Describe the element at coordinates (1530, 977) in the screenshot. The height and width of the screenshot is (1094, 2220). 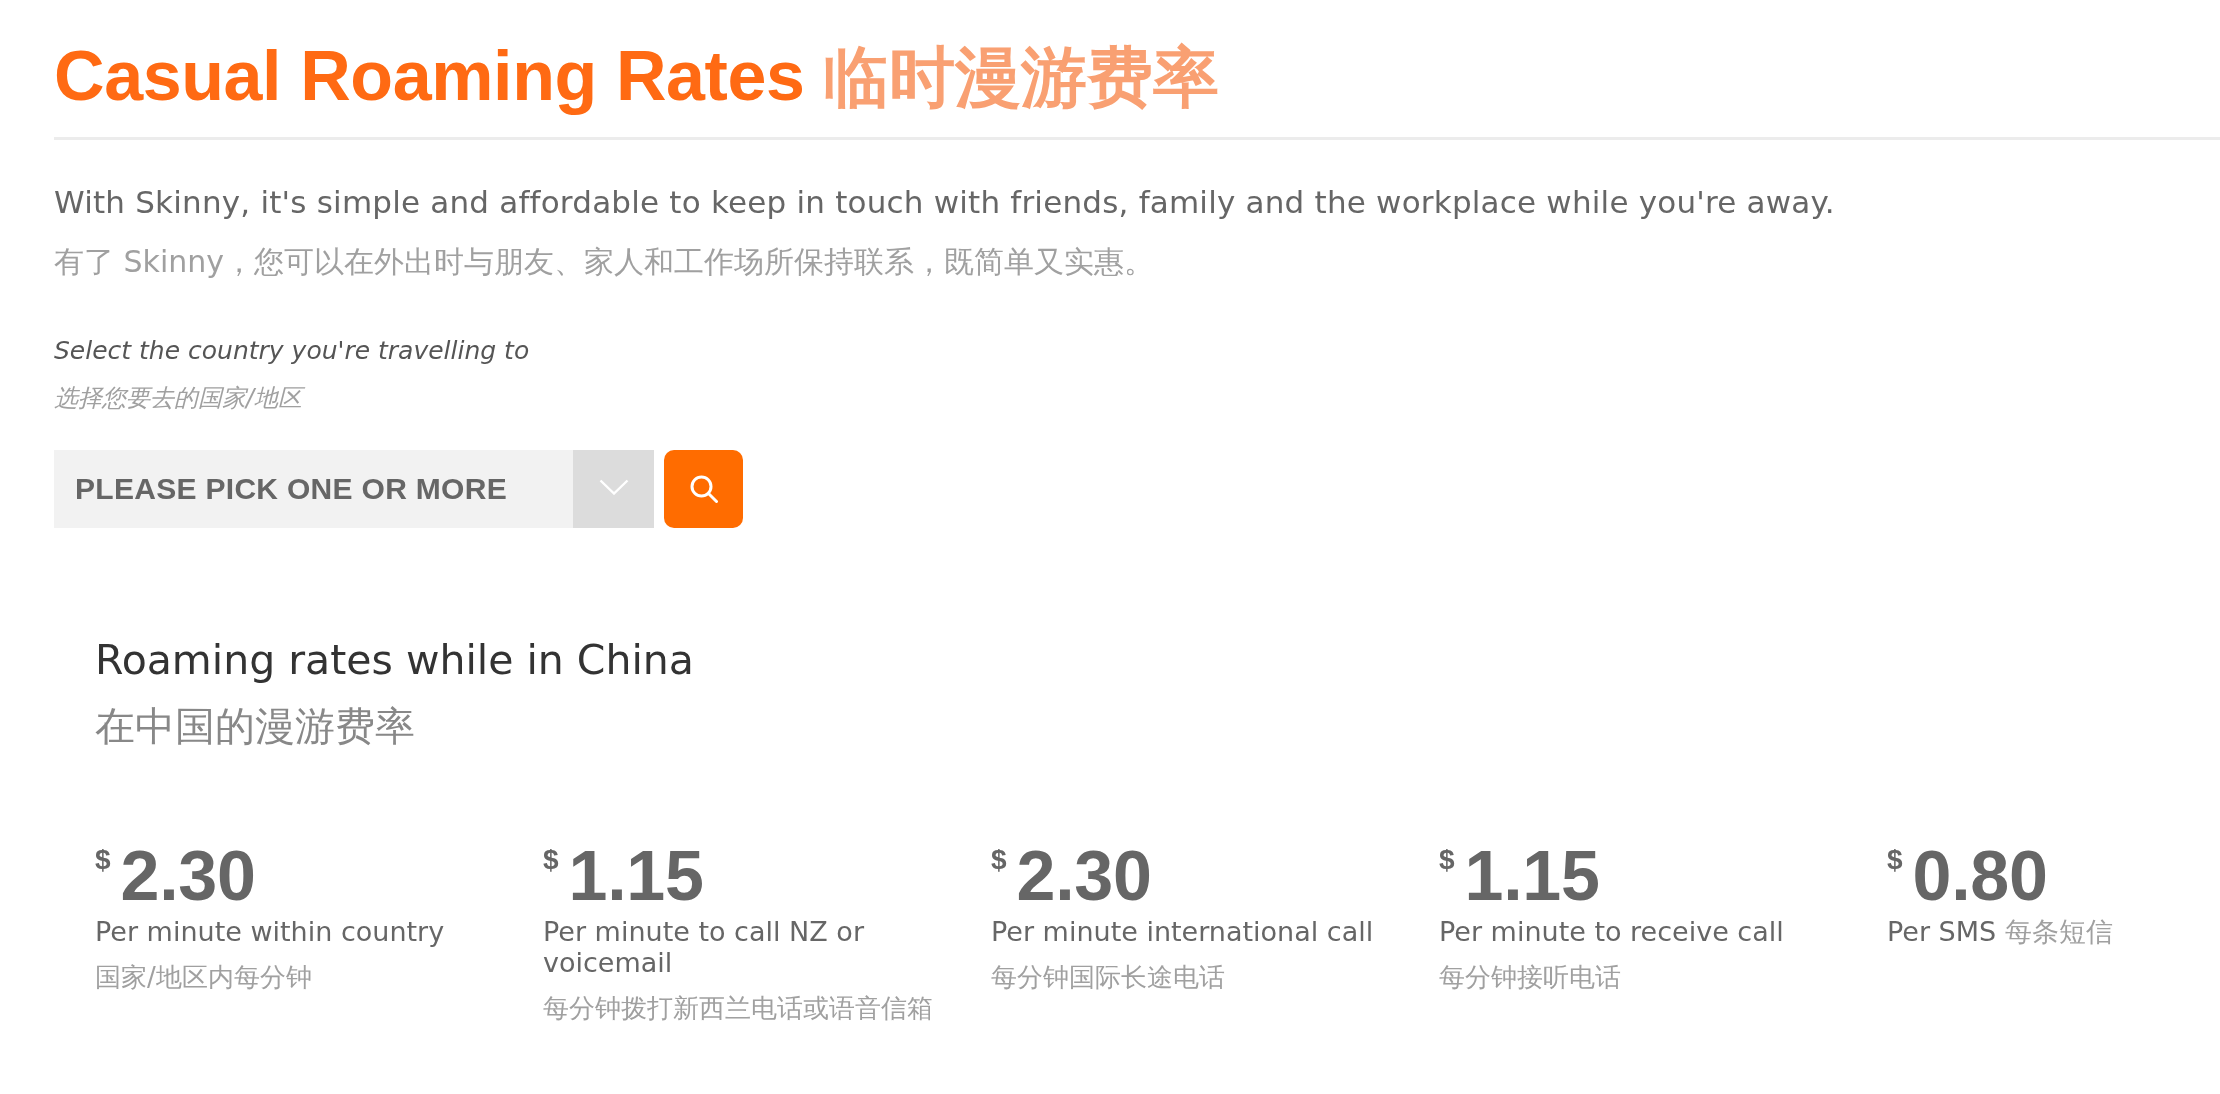
I see `rate-description-chinese: 每分钟接听电话` at that location.